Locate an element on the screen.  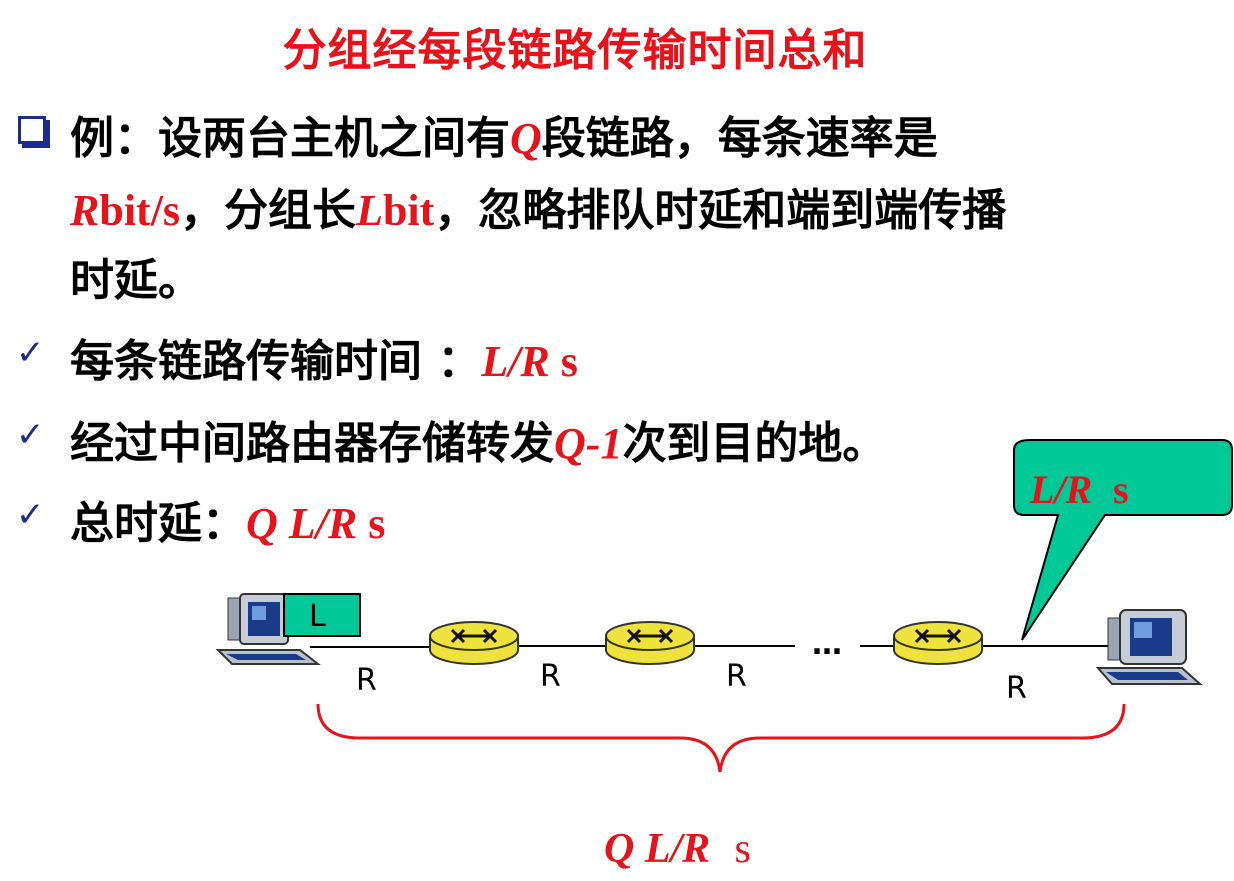
brace-unit: s is located at coordinates (737, 849).